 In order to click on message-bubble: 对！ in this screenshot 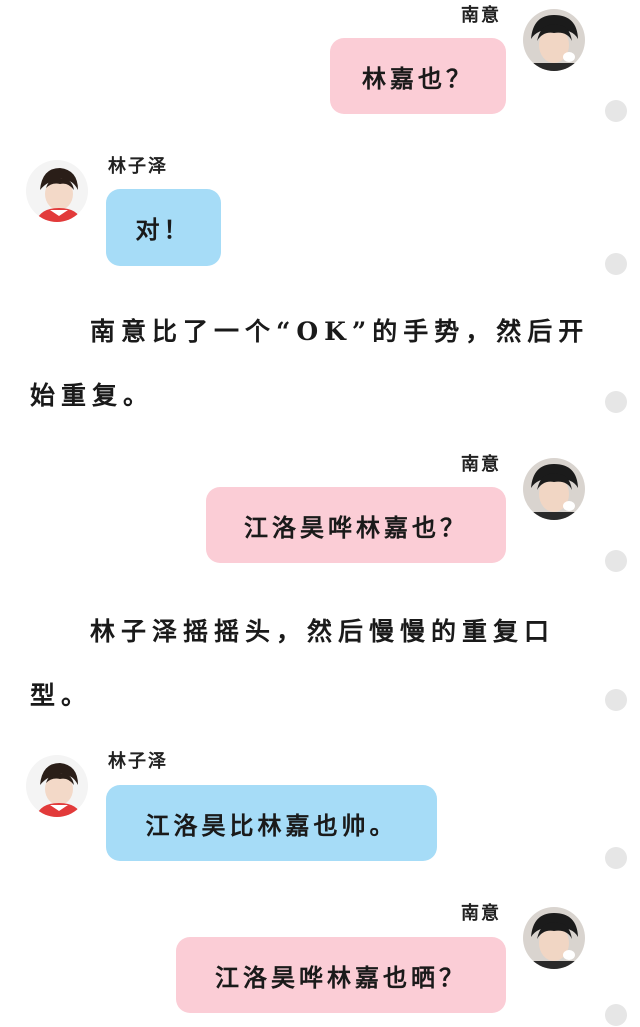, I will do `click(163, 227)`.